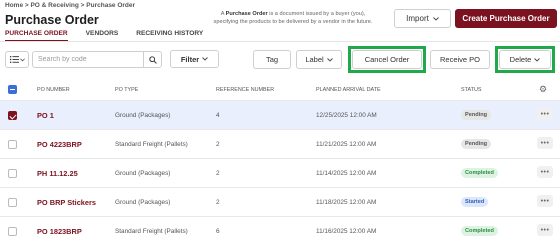 The width and height of the screenshot is (560, 244). I want to click on filter-button: Filter, so click(194, 59).